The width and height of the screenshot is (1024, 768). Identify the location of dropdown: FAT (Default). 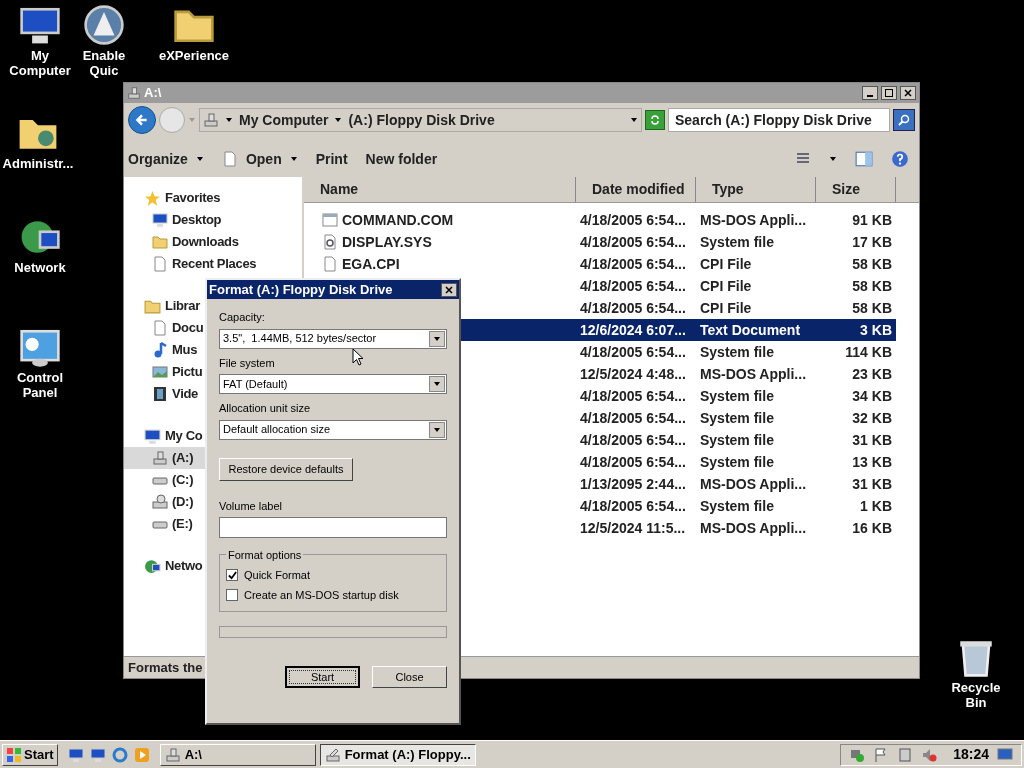
(333, 384).